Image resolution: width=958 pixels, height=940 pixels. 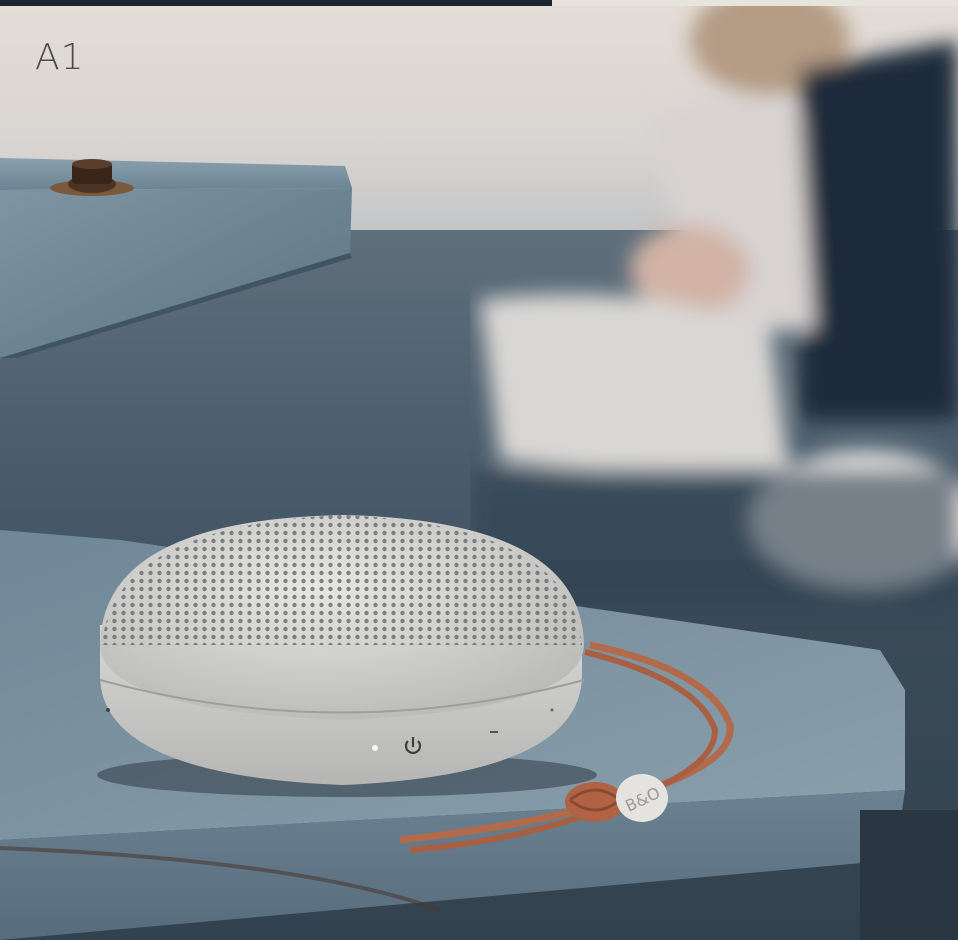 I want to click on top-strip-light, so click(x=755, y=3).